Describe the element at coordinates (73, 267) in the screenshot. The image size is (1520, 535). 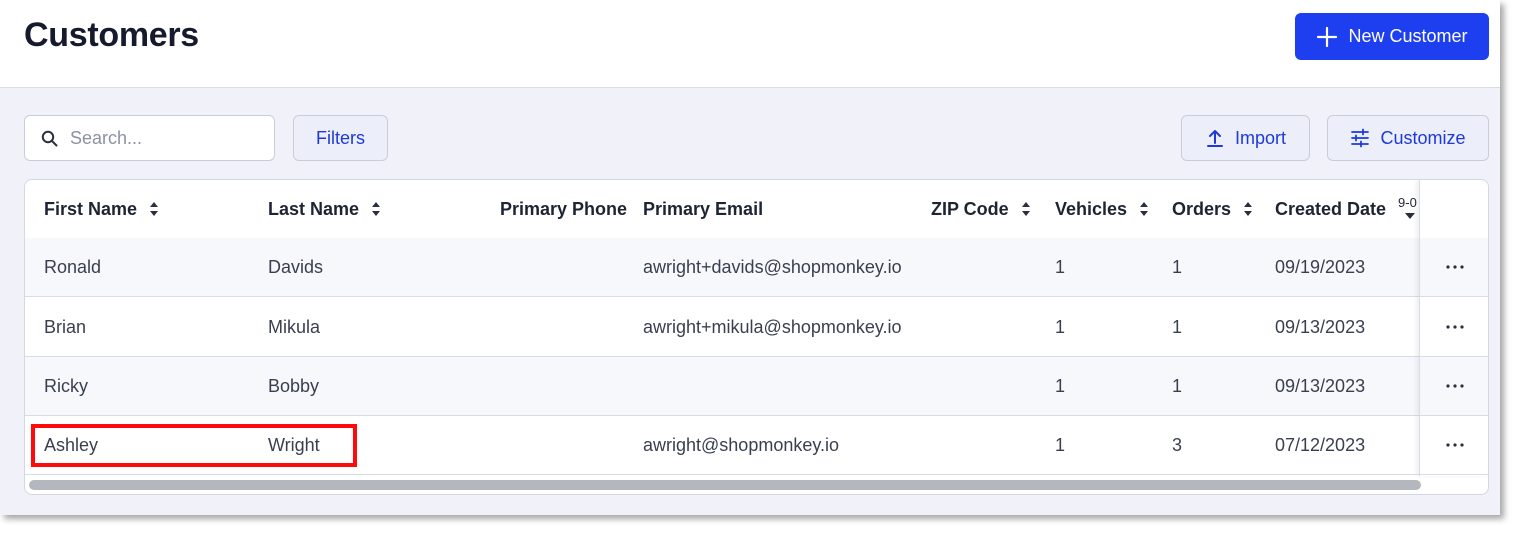
I see `cell-first-name: Ronald` at that location.